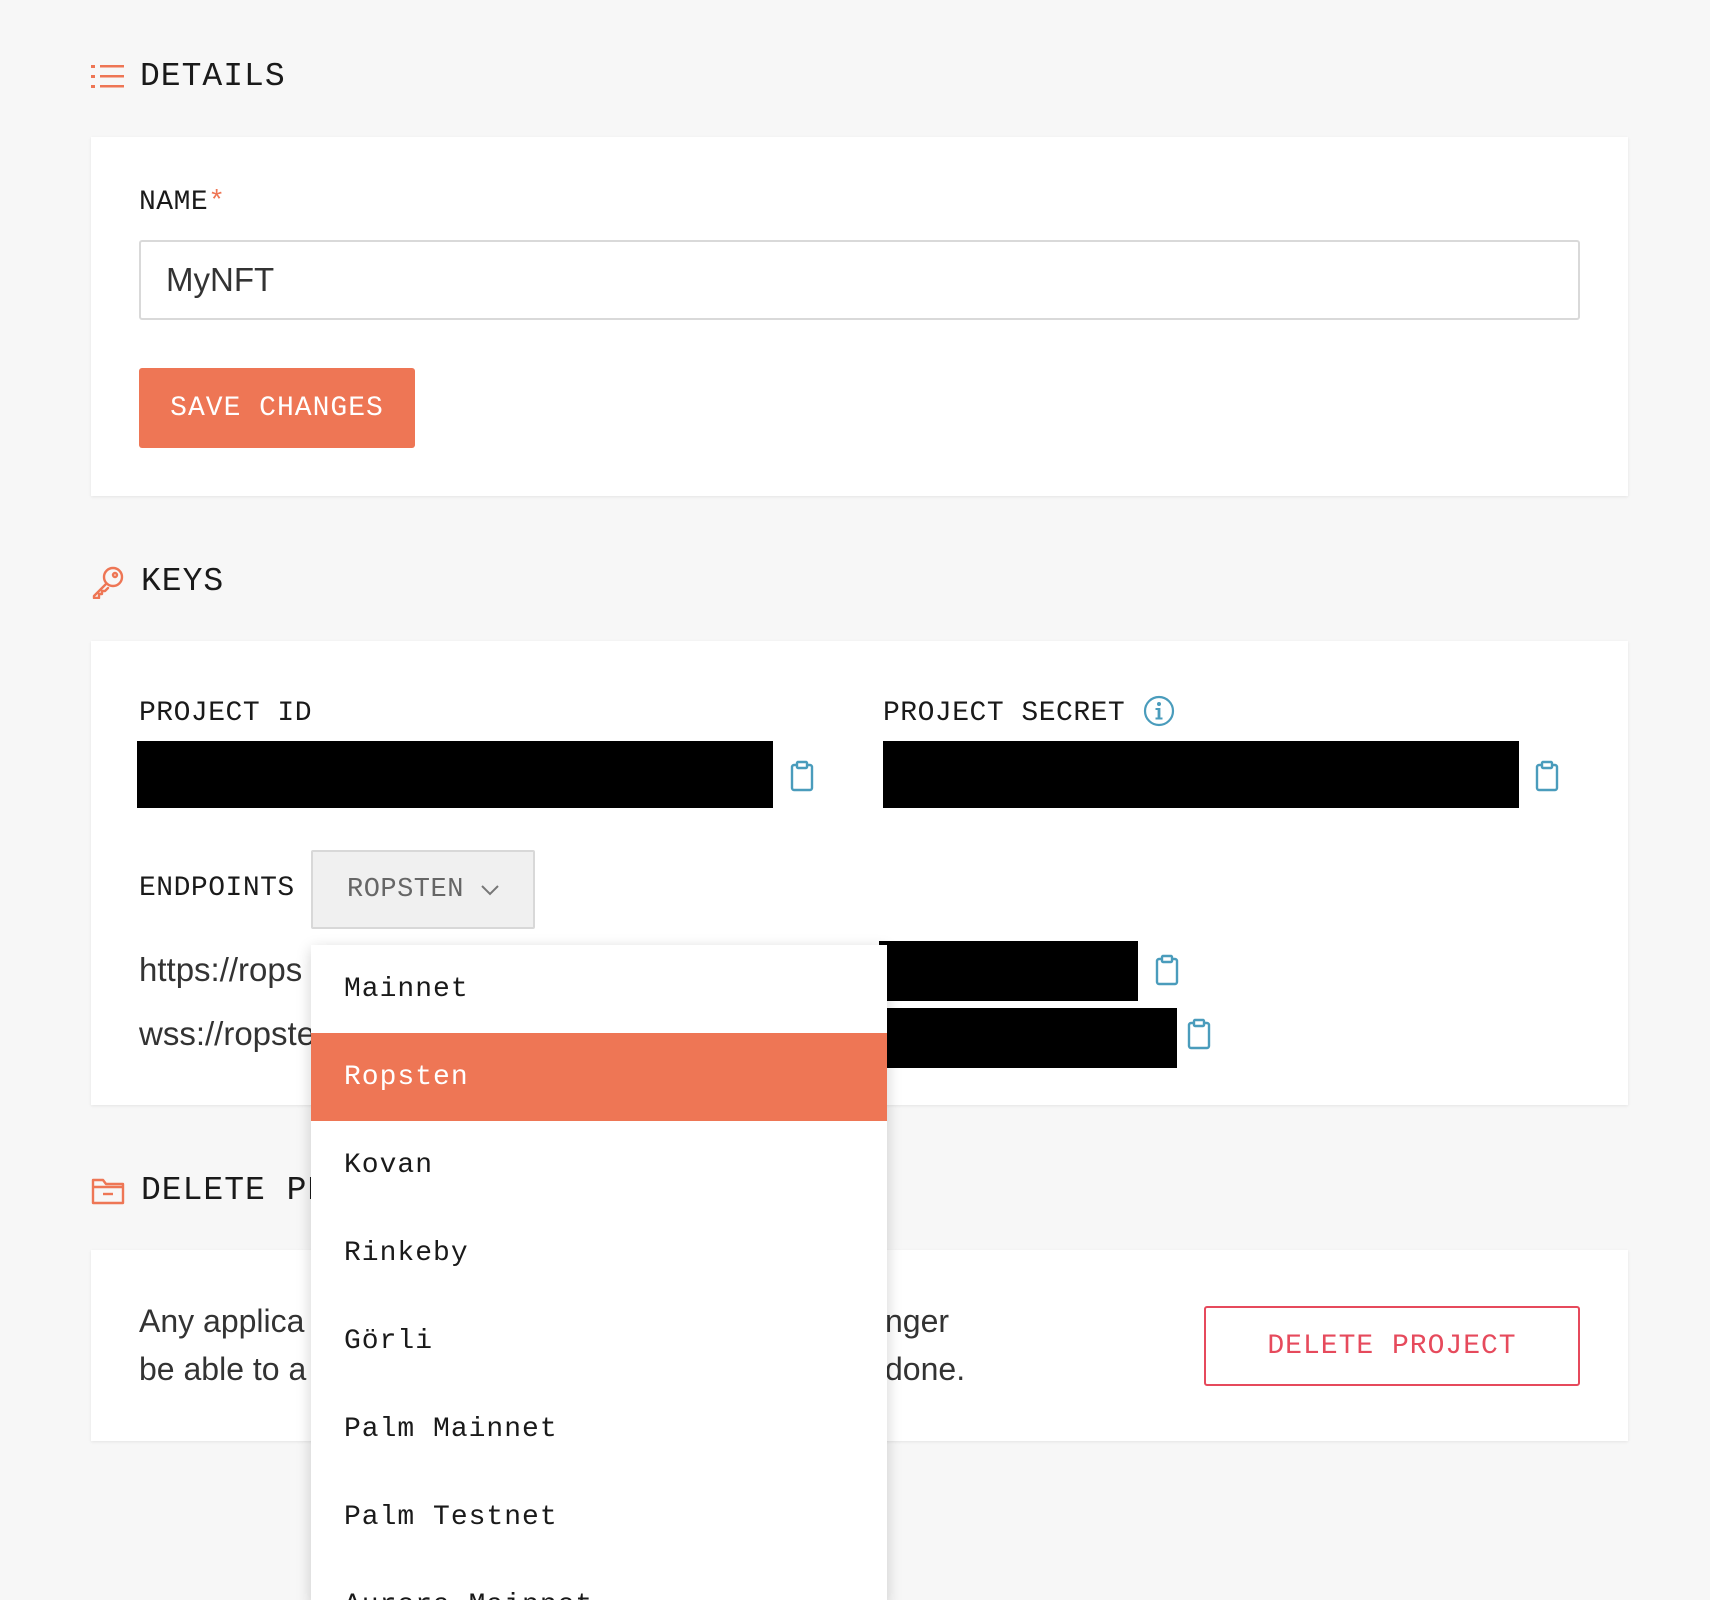 The image size is (1710, 1600). What do you see at coordinates (599, 1580) in the screenshot?
I see `dropdown-option-aurora-mainnet: Aurora Mainnet` at bounding box center [599, 1580].